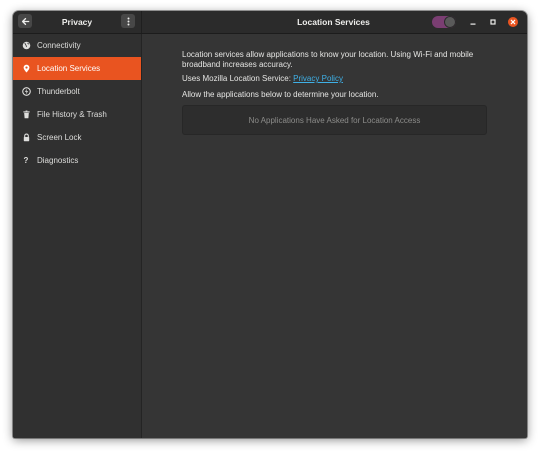 The image size is (540, 452). What do you see at coordinates (59, 45) in the screenshot?
I see `sidebar-item-label: Connectivity` at bounding box center [59, 45].